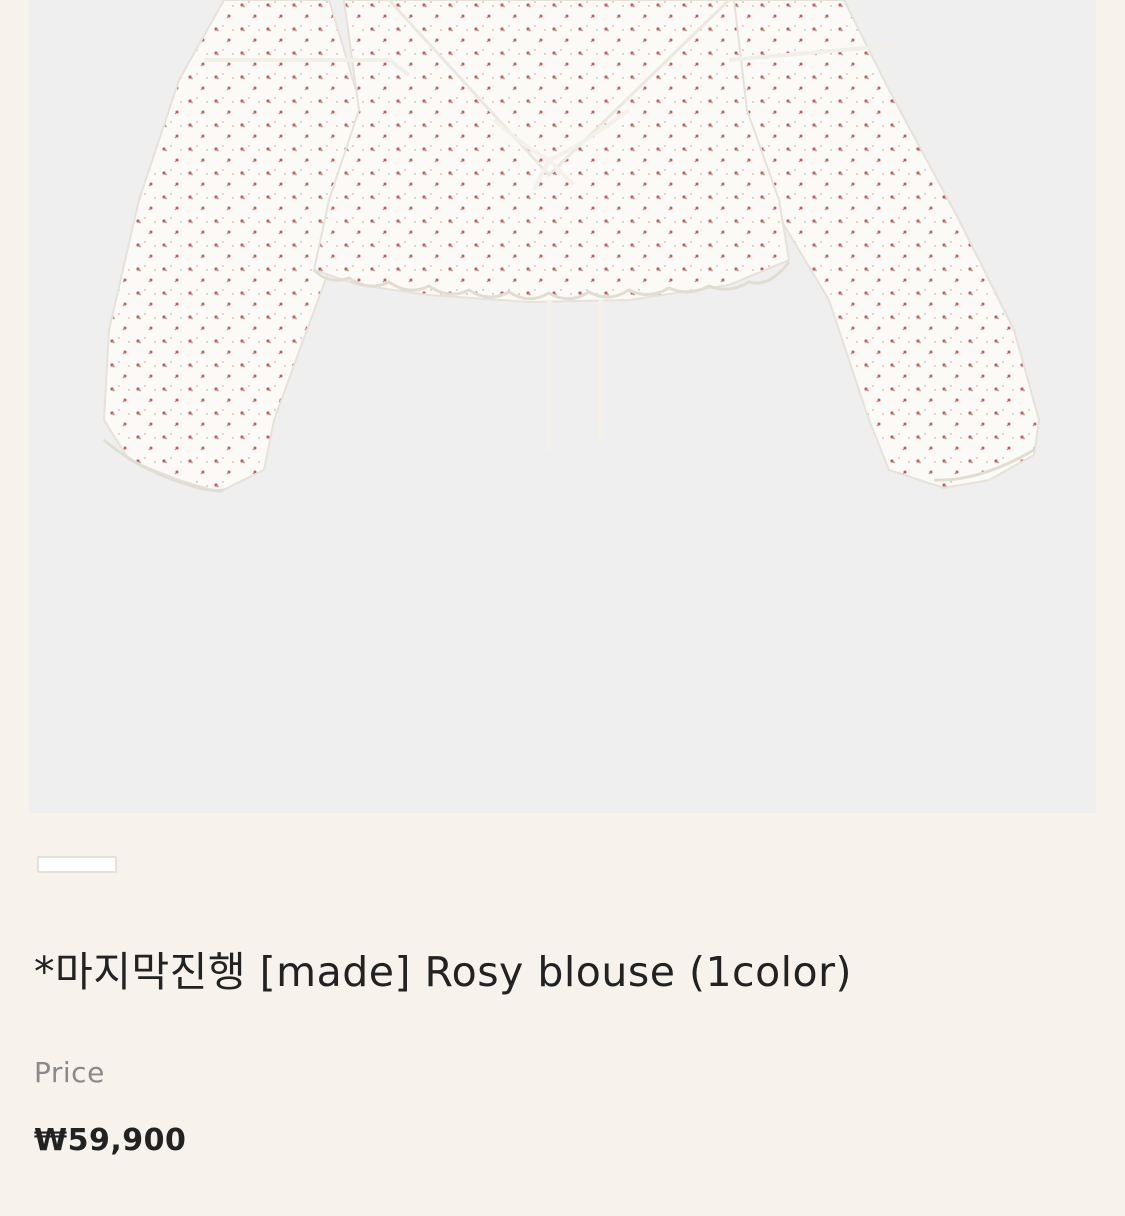 The image size is (1125, 1216). What do you see at coordinates (443, 972) in the screenshot?
I see `product-title: *마지막진행 [made] Rosy blouse (1color)` at bounding box center [443, 972].